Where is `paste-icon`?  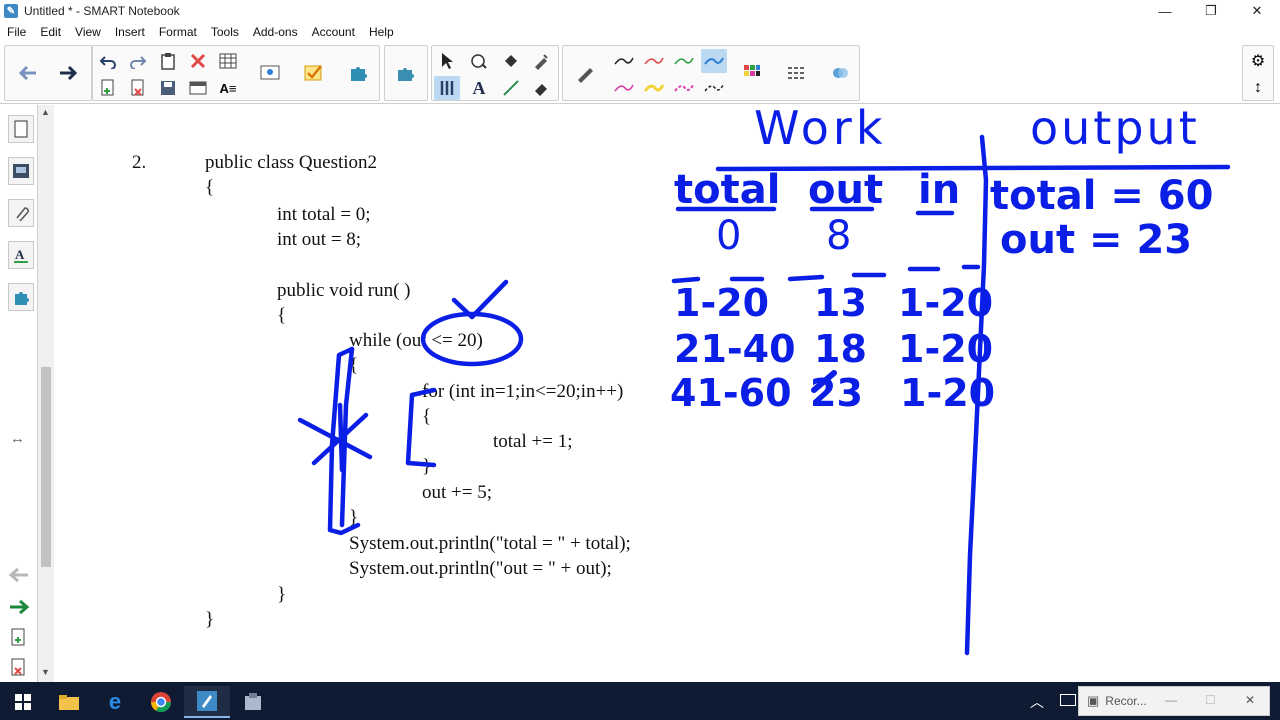 paste-icon is located at coordinates (168, 61).